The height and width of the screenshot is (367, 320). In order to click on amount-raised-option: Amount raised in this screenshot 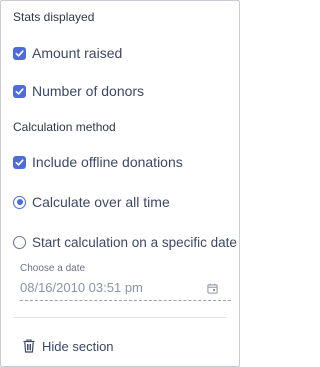, I will do `click(67, 53)`.